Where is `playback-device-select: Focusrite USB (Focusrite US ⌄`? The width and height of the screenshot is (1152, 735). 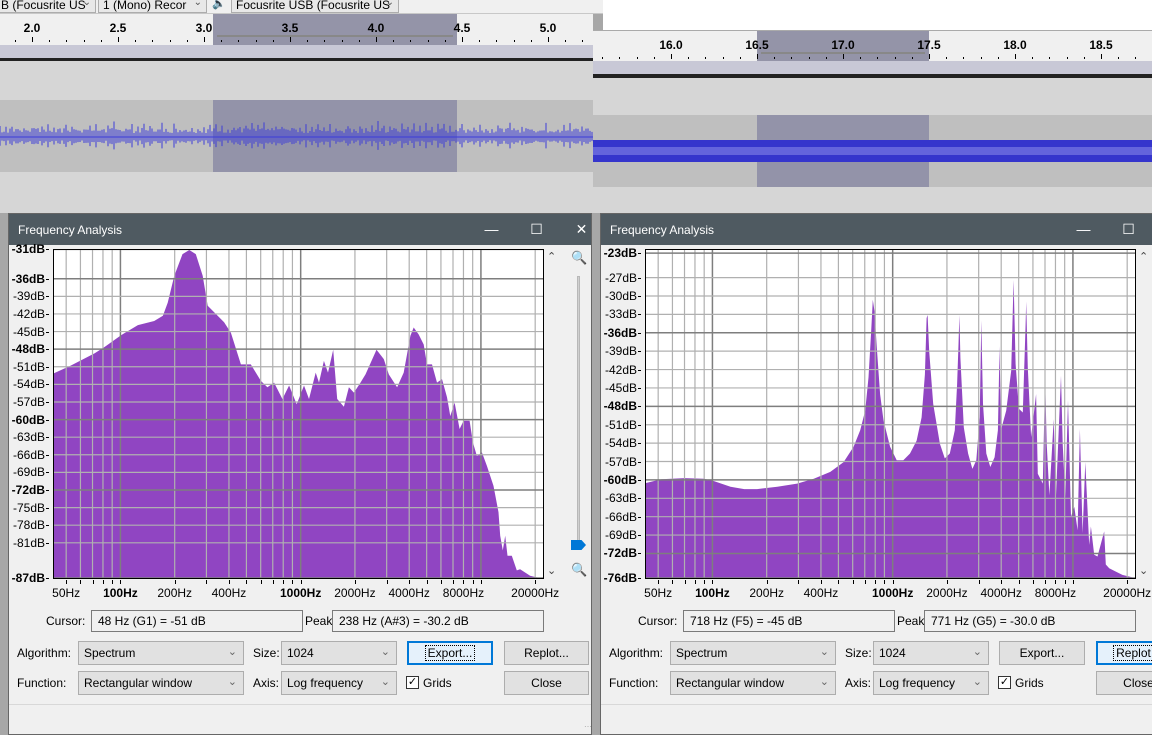 playback-device-select: Focusrite USB (Focusrite US ⌄ is located at coordinates (315, 6).